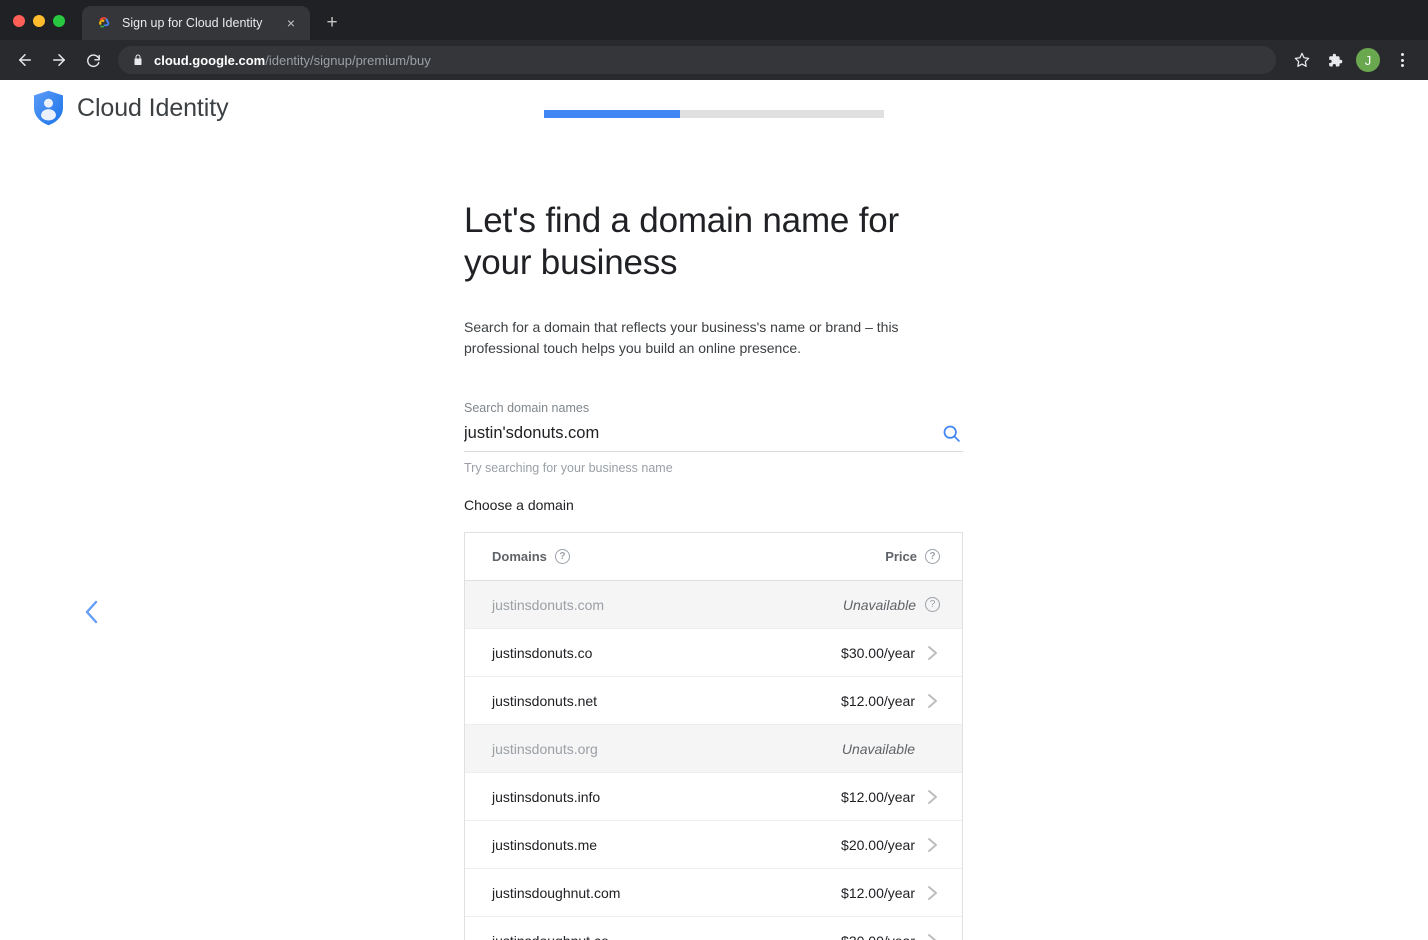  I want to click on chevron-left-icon, so click(91, 612).